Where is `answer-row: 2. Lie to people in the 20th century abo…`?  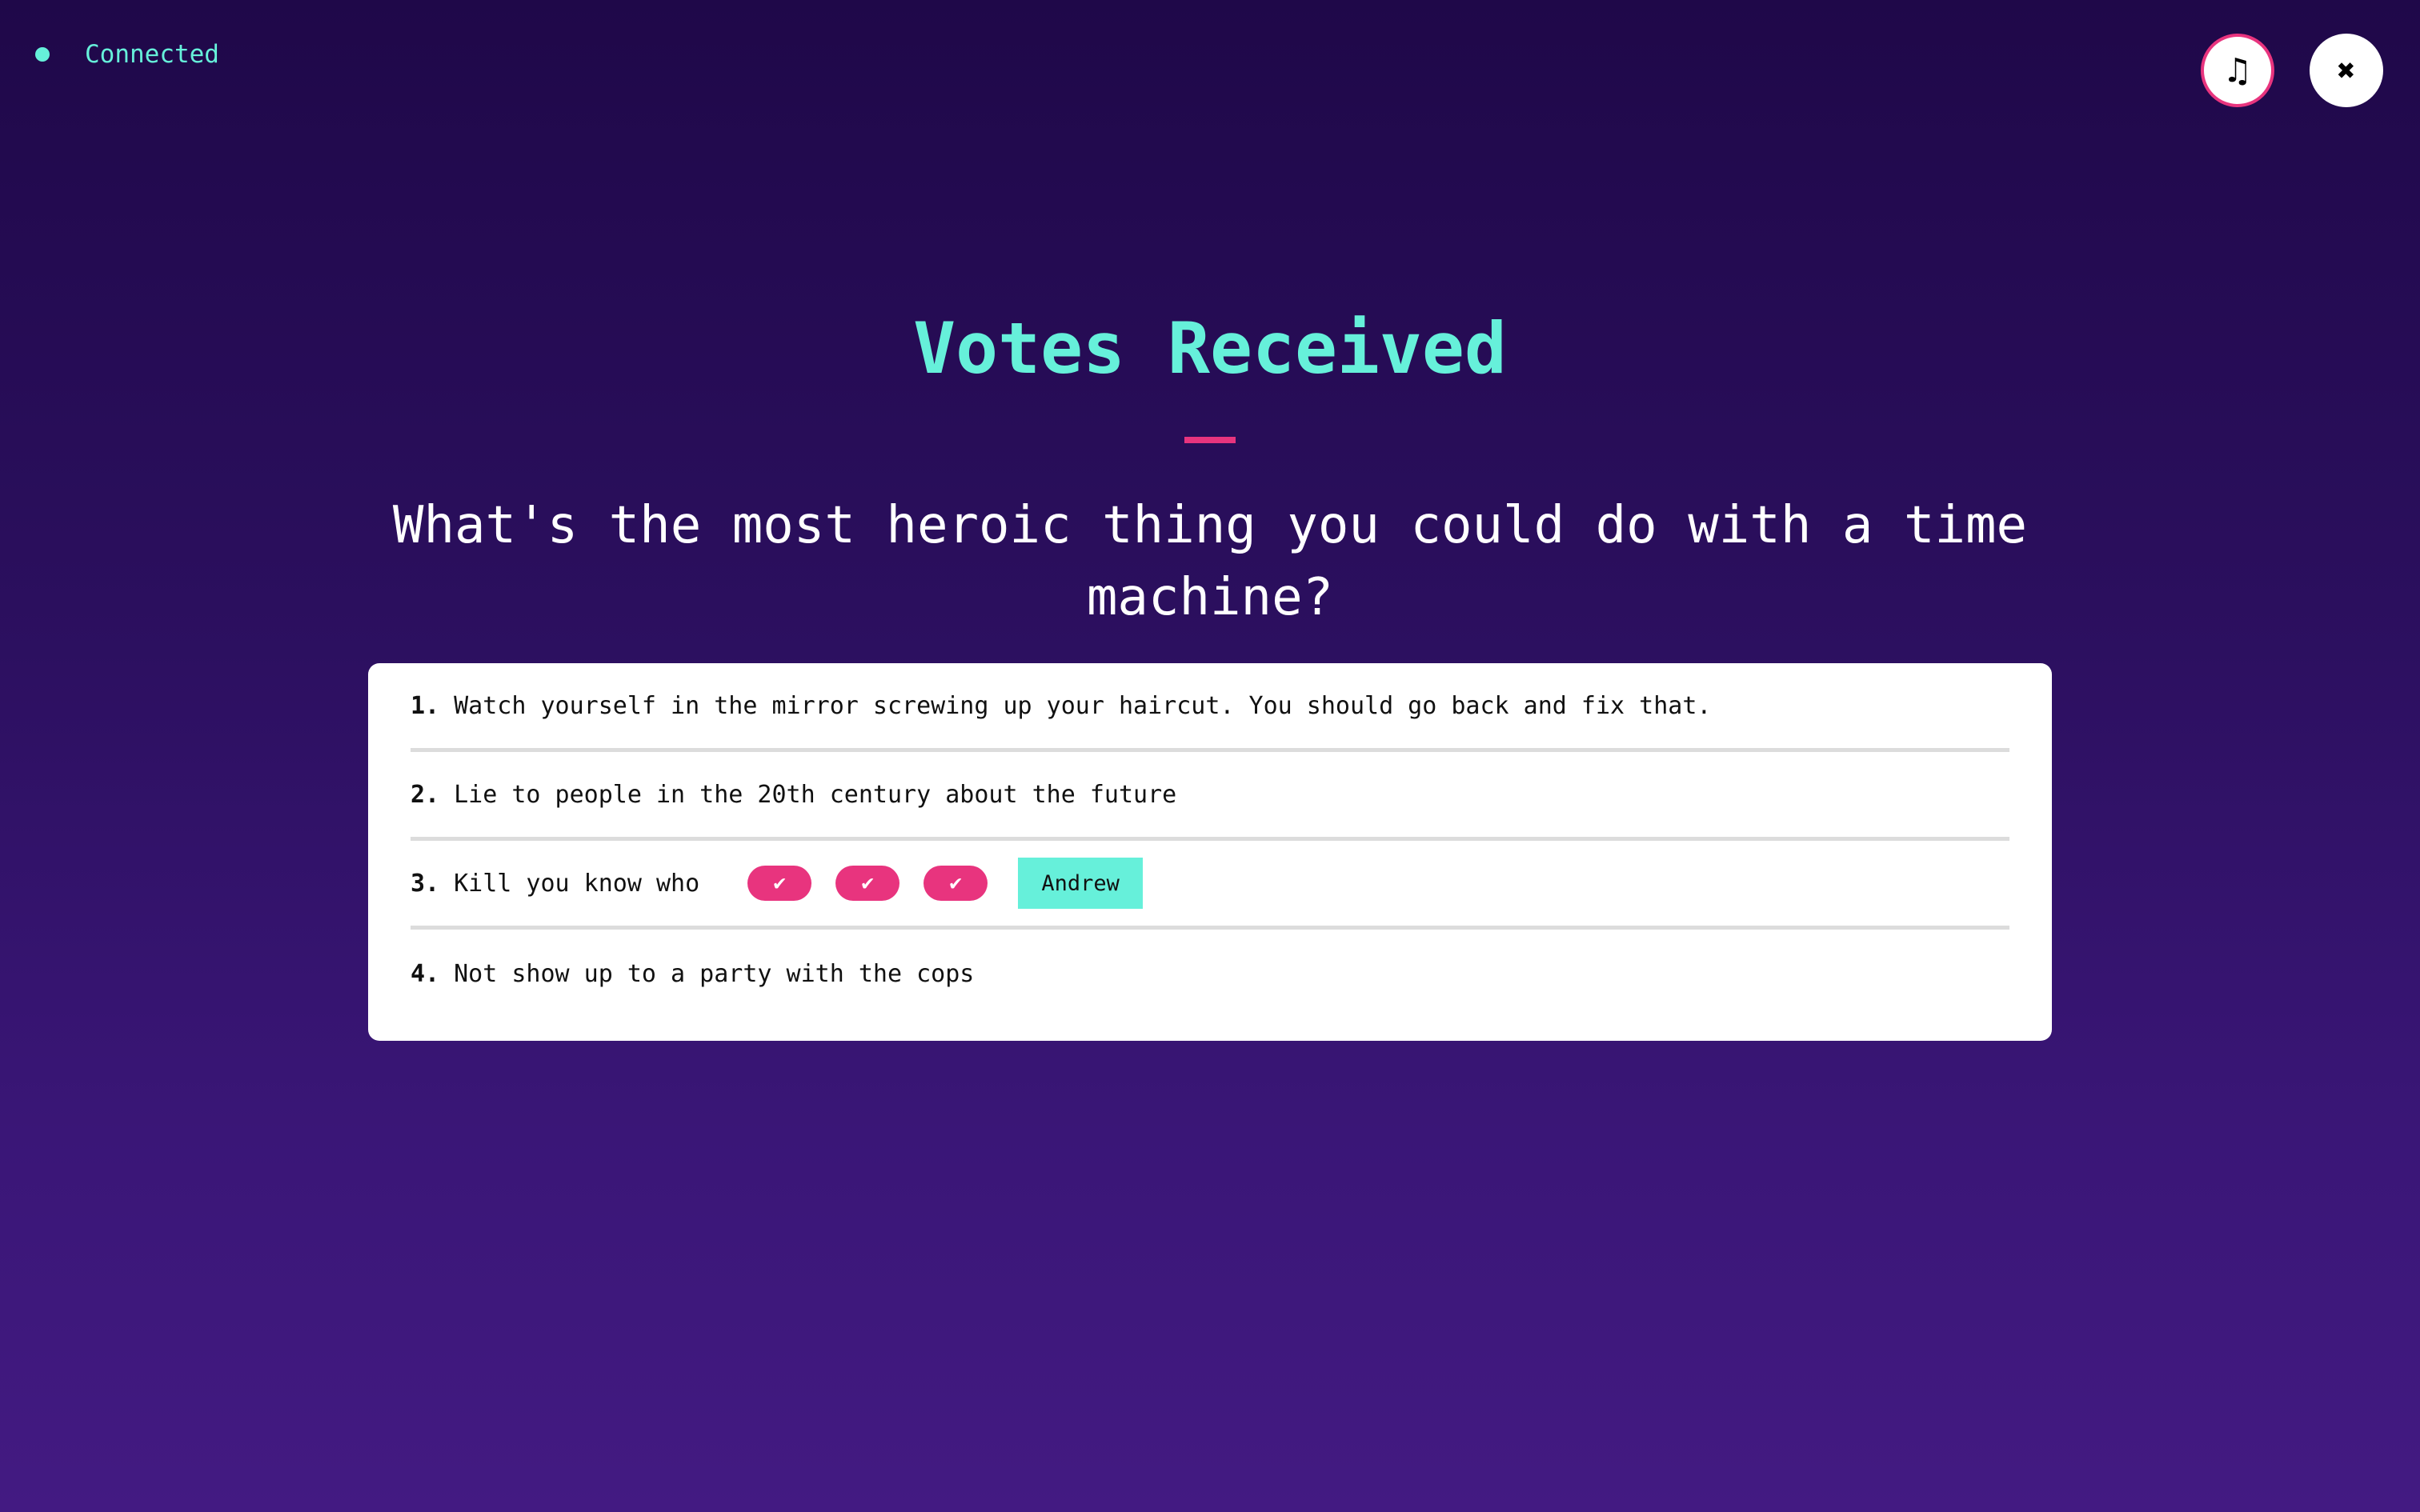 answer-row: 2. Lie to people in the 20th century abo… is located at coordinates (1210, 796).